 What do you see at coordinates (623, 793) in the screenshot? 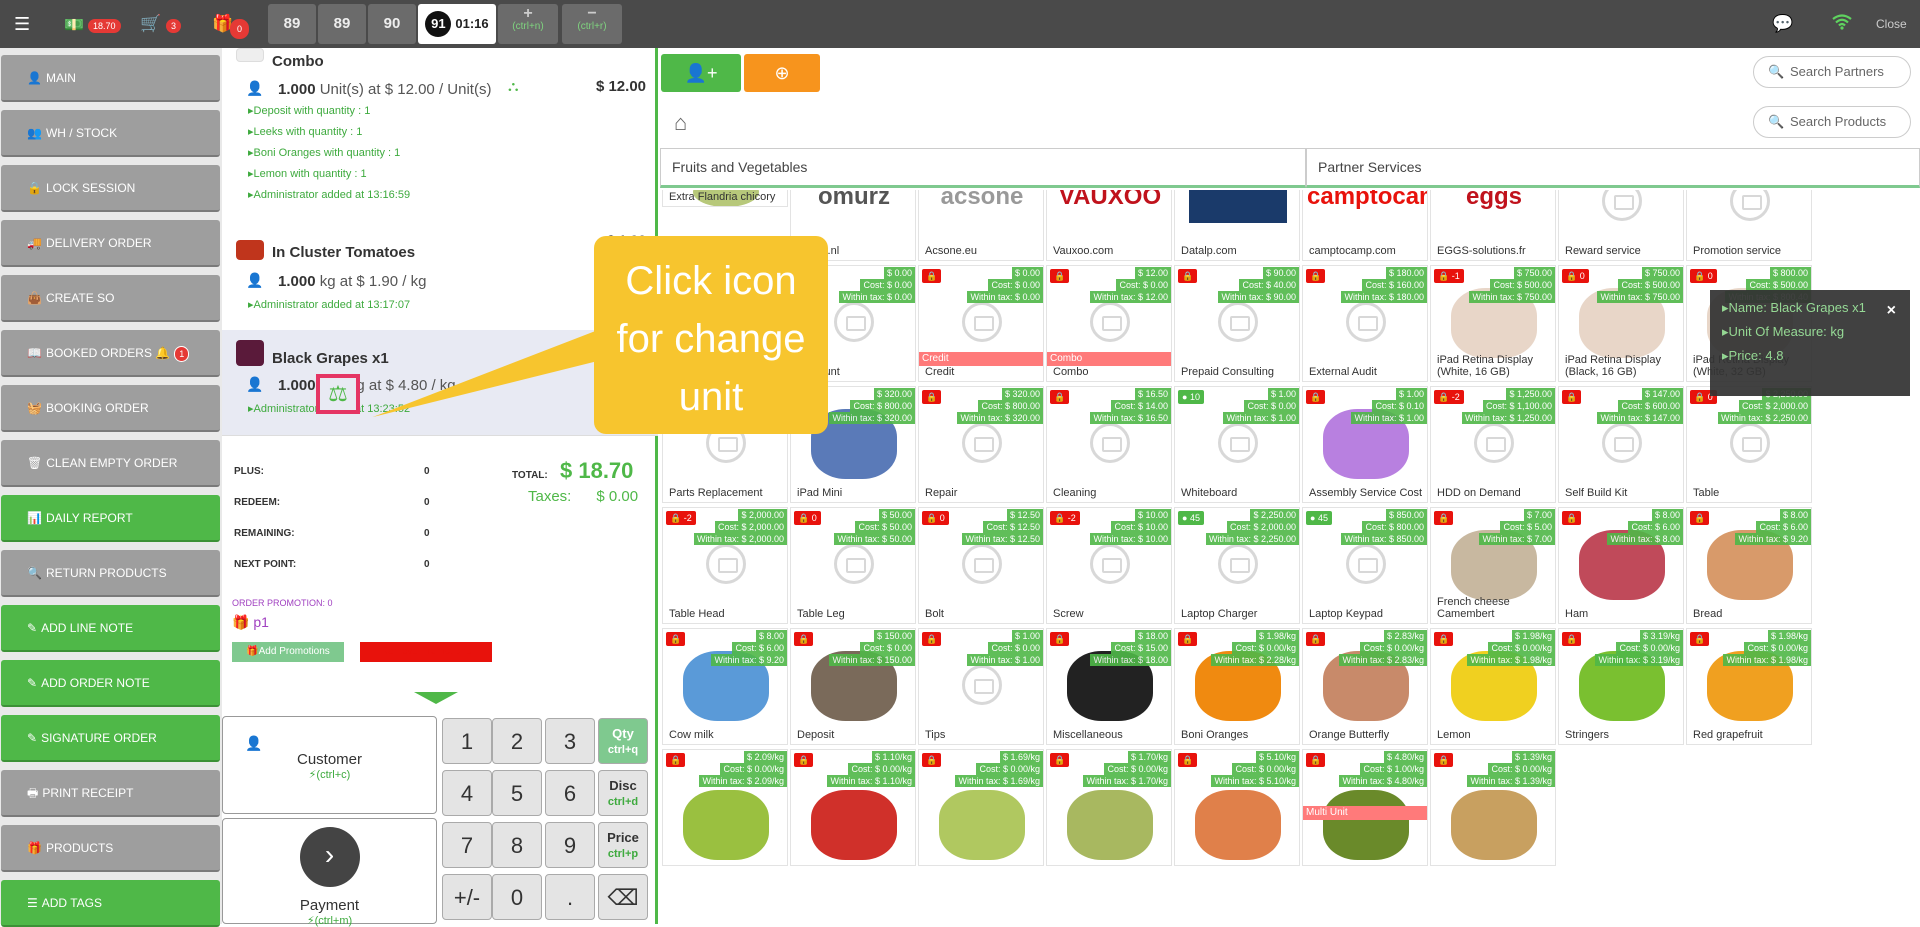
I see `numpad-mode-button: Disc ctrl+d` at bounding box center [623, 793].